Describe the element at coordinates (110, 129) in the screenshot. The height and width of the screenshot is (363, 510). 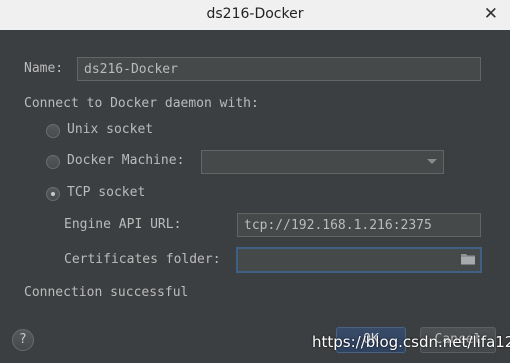
I see `unix-socket-label: Unix socket` at that location.